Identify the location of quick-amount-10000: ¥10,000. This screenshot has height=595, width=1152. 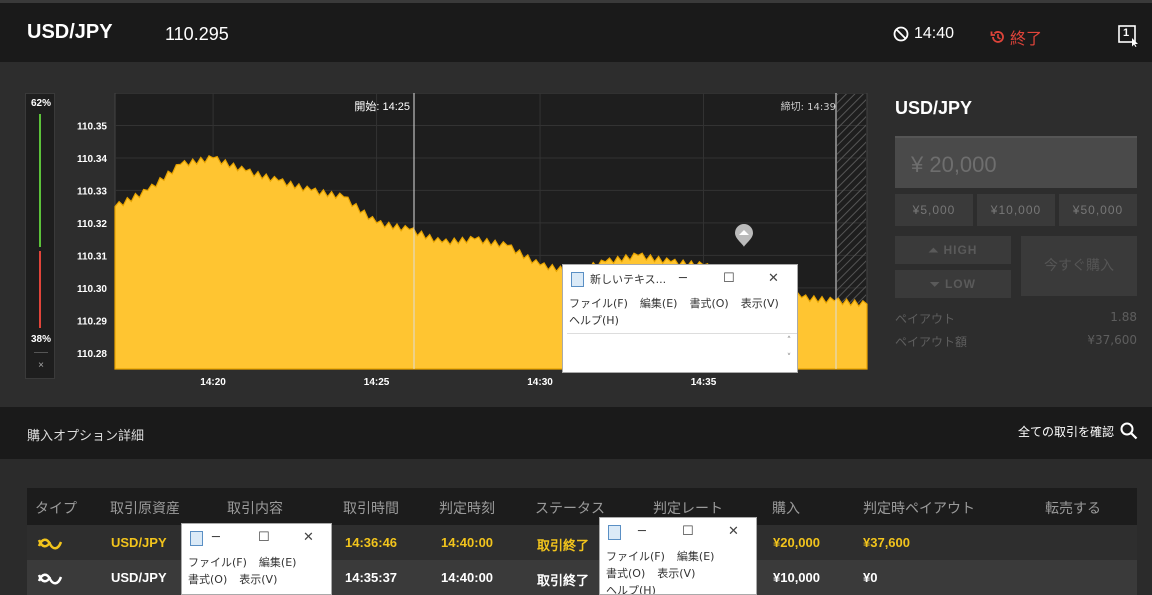
(1016, 210).